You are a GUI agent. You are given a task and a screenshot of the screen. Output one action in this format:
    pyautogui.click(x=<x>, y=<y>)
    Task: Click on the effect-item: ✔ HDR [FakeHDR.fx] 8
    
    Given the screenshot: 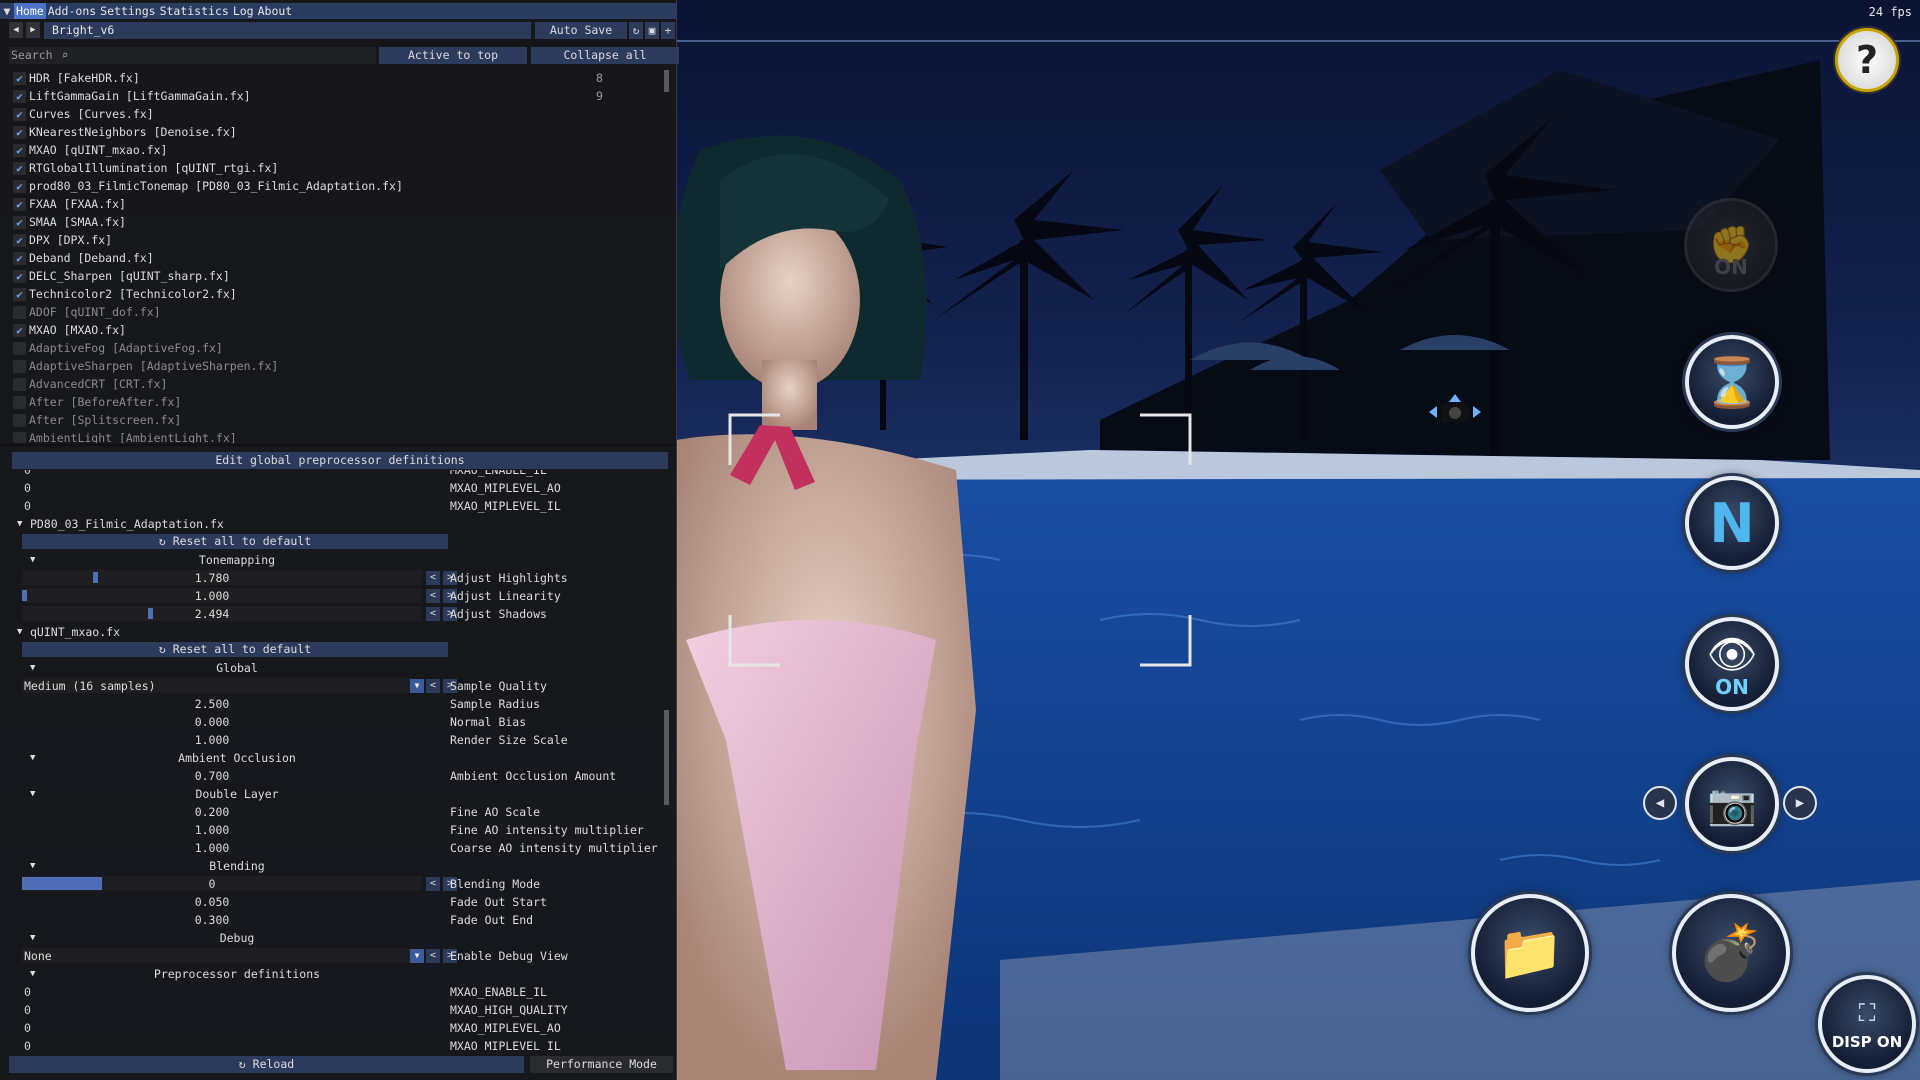 What is the action you would take?
    pyautogui.click(x=329, y=78)
    